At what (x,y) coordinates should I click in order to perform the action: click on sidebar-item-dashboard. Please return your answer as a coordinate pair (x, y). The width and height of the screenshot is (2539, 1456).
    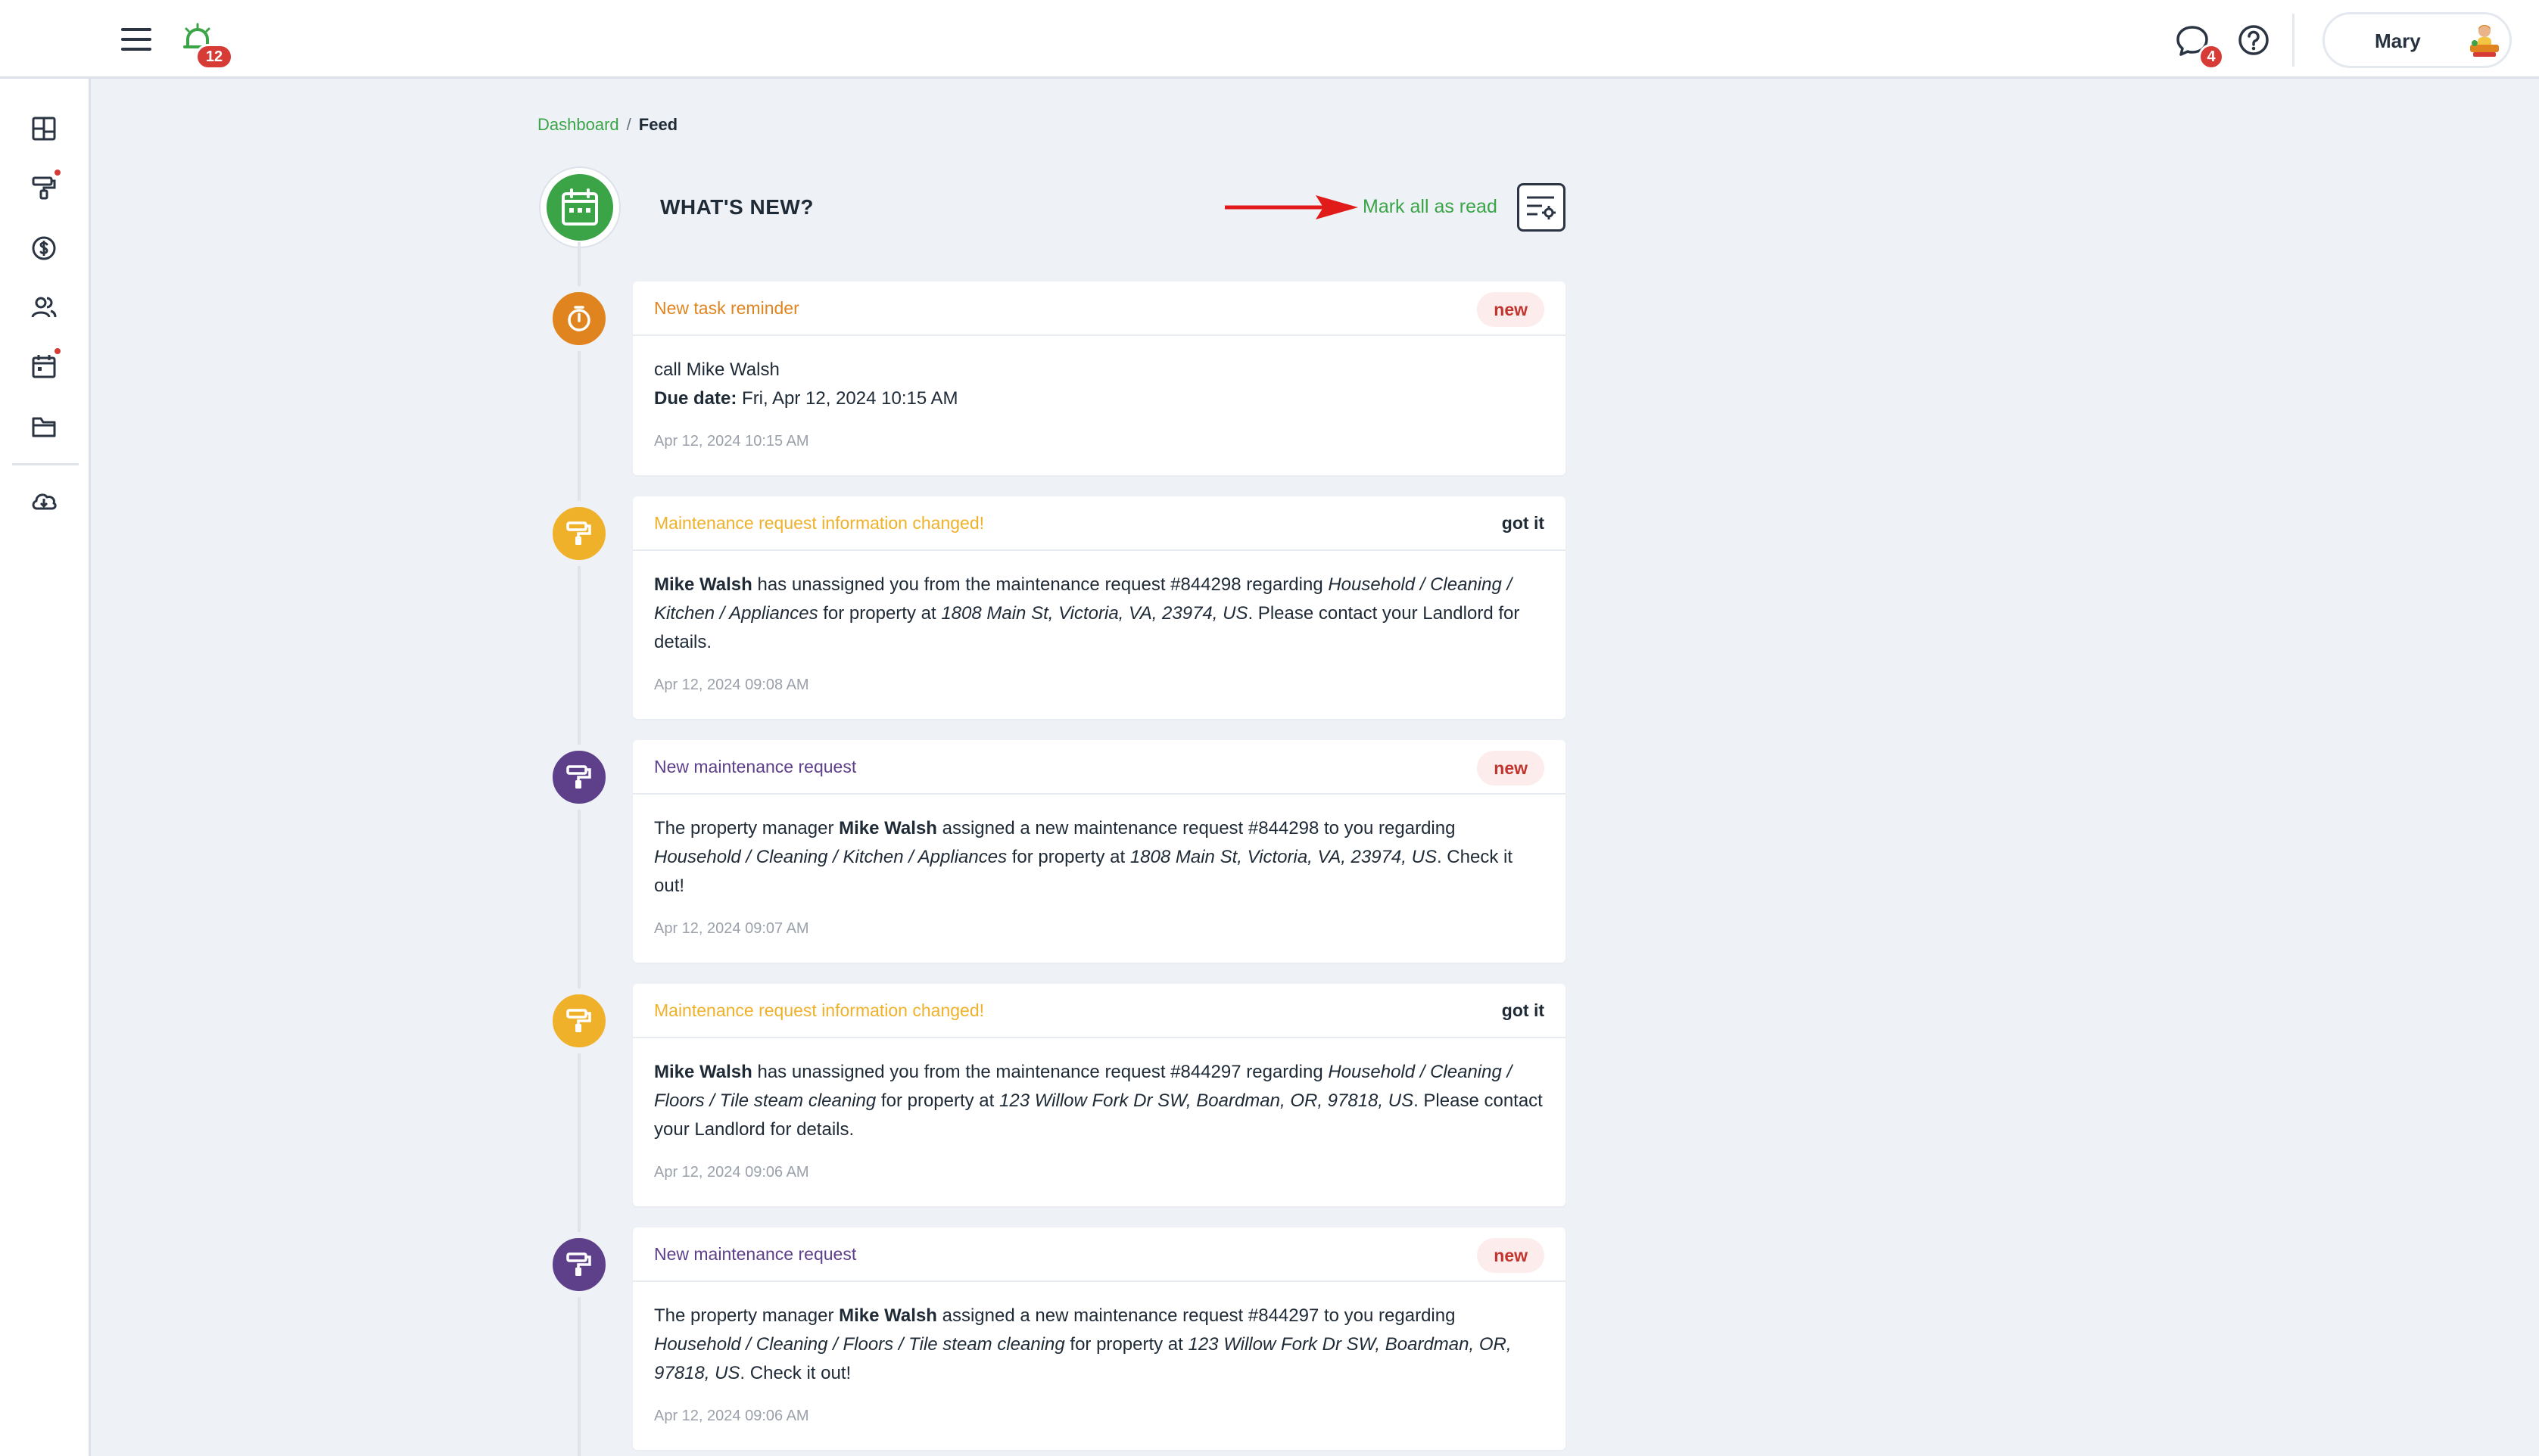
    Looking at the image, I should click on (44, 128).